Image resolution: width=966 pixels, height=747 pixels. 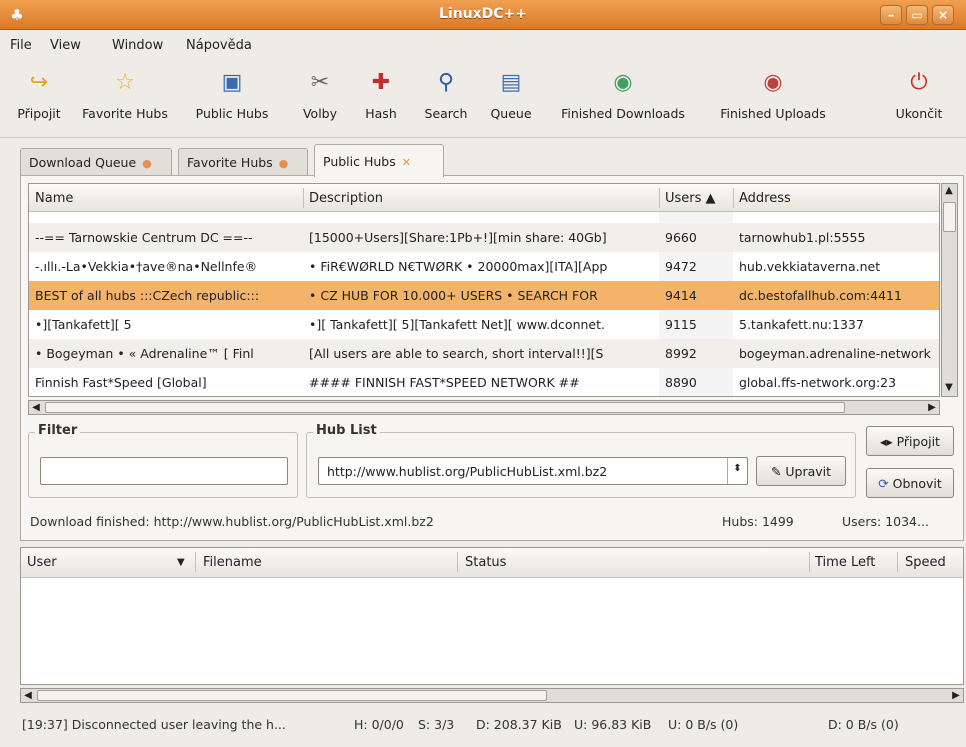 What do you see at coordinates (511, 82) in the screenshot?
I see `queue-icon: ▤` at bounding box center [511, 82].